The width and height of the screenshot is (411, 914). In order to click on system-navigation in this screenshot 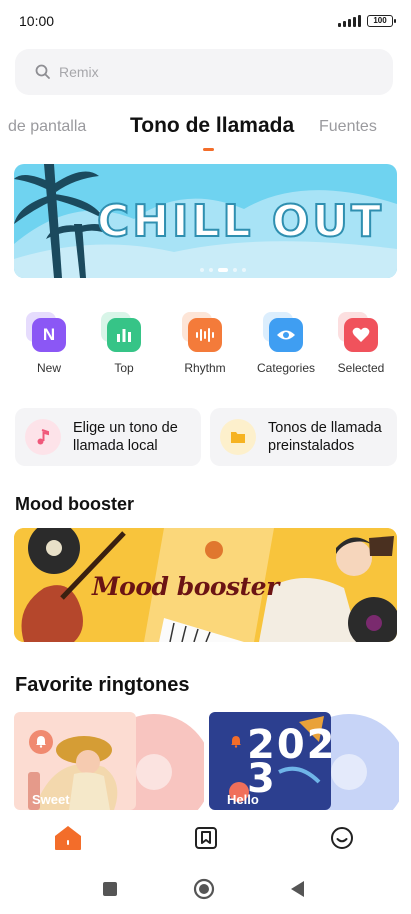, I will do `click(205, 890)`.